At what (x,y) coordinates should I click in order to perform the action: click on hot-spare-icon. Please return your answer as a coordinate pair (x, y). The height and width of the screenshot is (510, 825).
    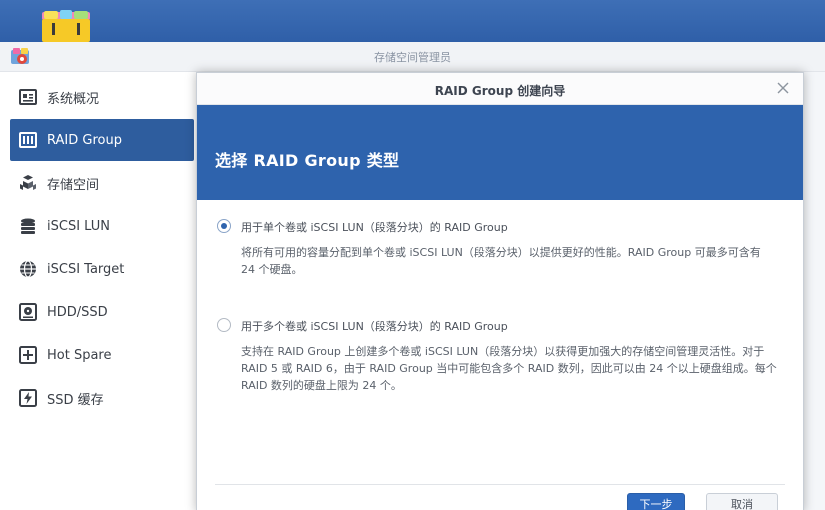
    Looking at the image, I should click on (28, 355).